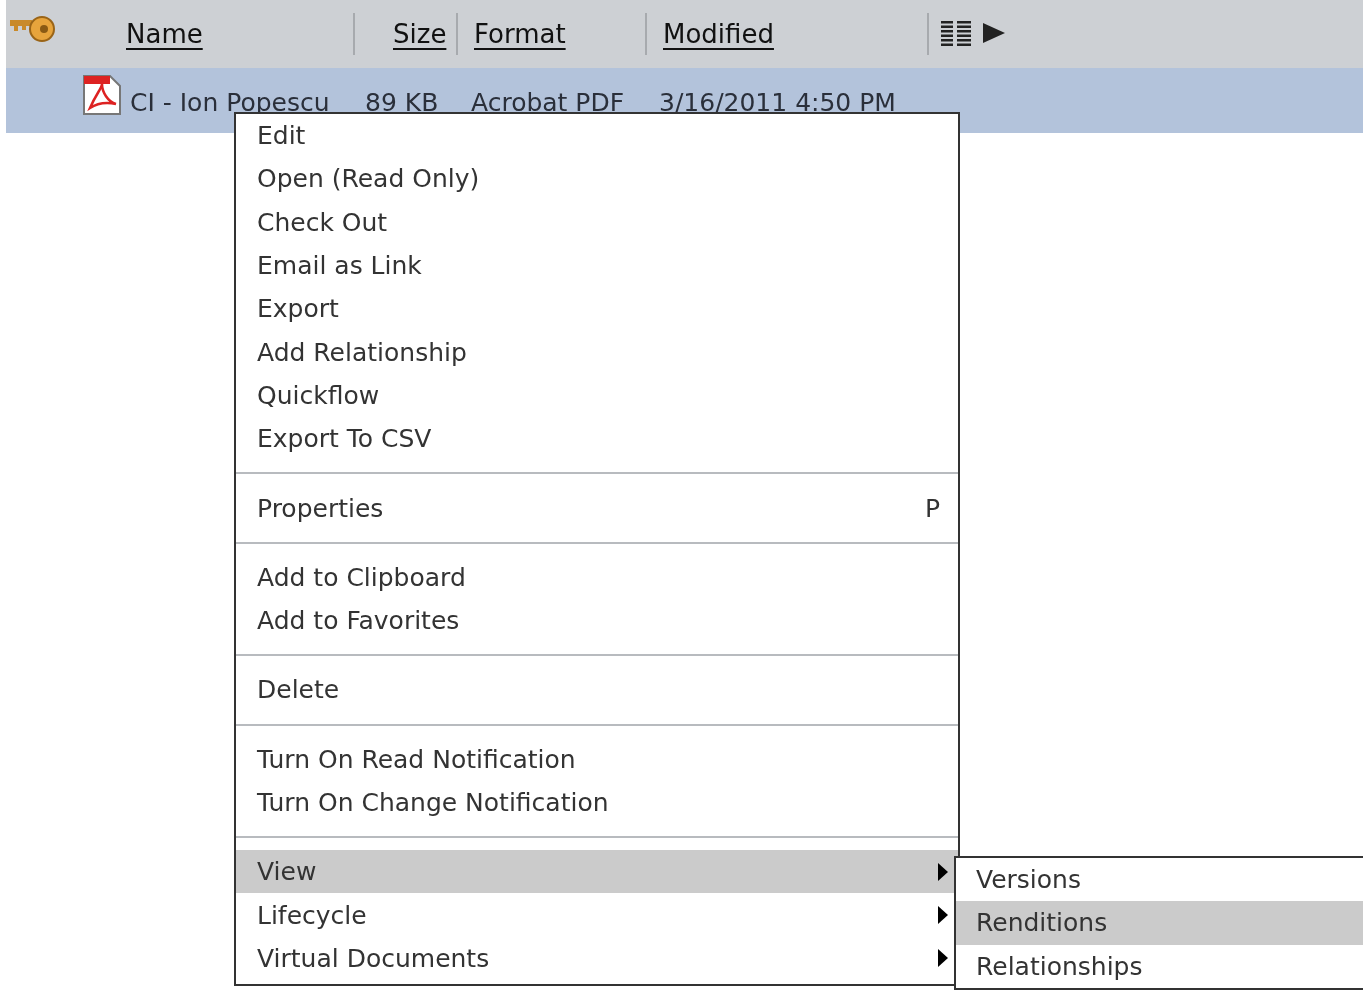  I want to click on menu-item: Lifecycle, so click(597, 915).